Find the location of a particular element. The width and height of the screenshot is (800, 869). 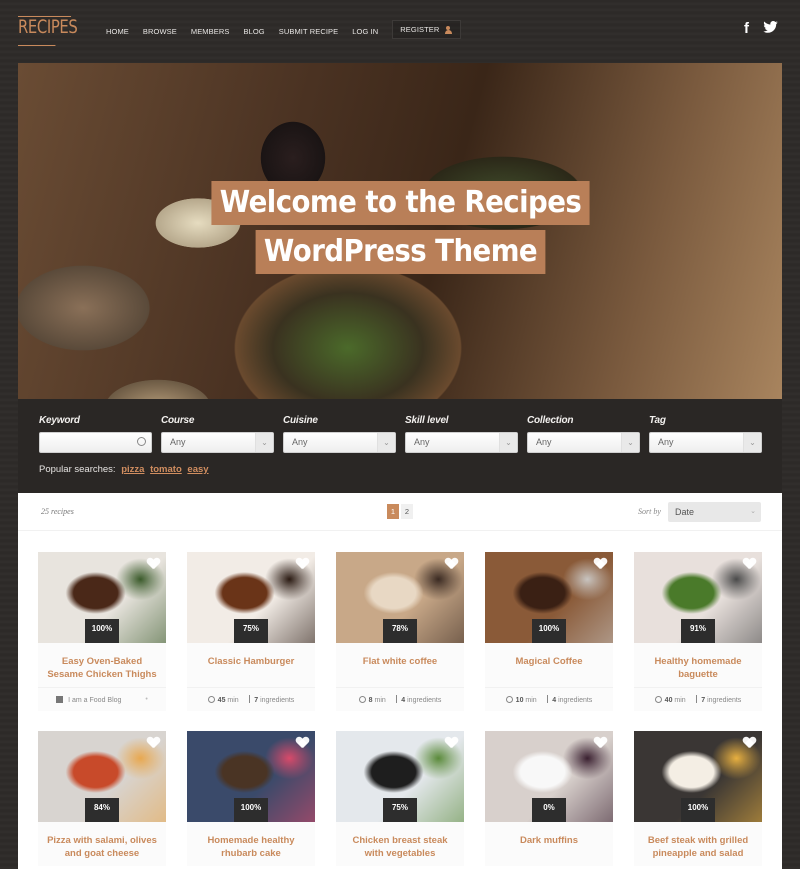

recipe-card: 75% Classic Hamburger 45 min 7 ingredients is located at coordinates (251, 631).